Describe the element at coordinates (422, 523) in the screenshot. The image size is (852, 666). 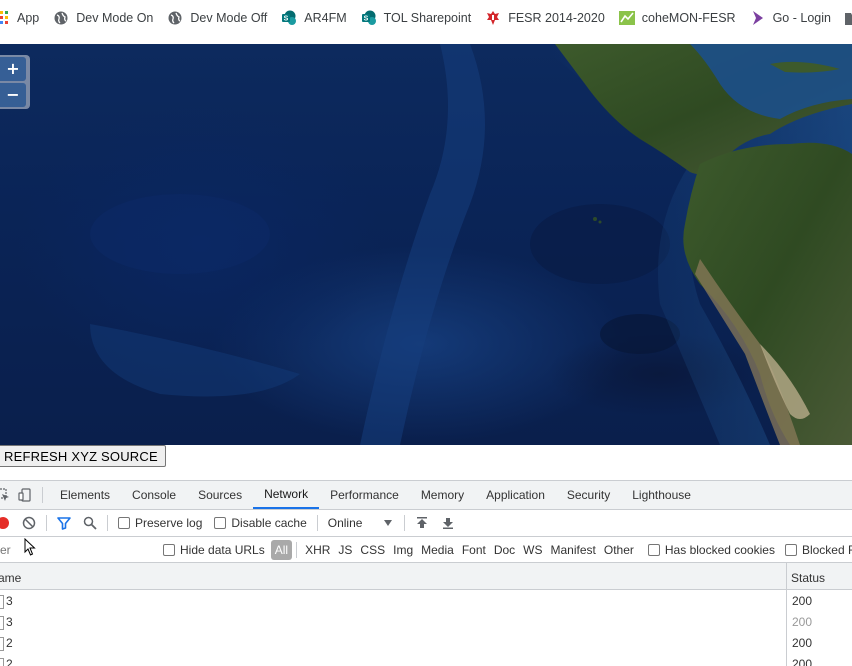
I see `import-har-icon` at that location.